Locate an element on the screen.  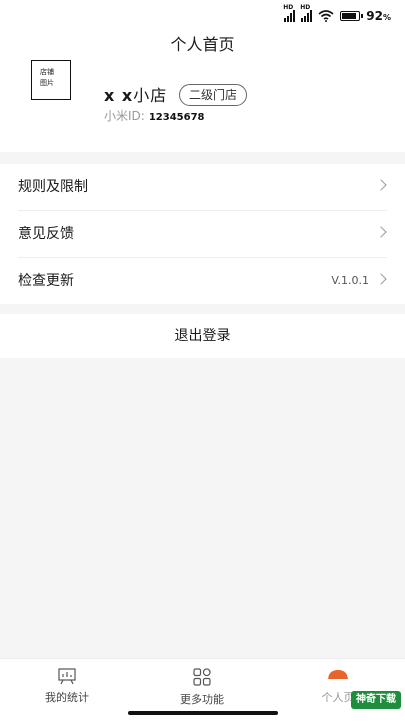
watermark-badge: 神奇下载 is located at coordinates (376, 700).